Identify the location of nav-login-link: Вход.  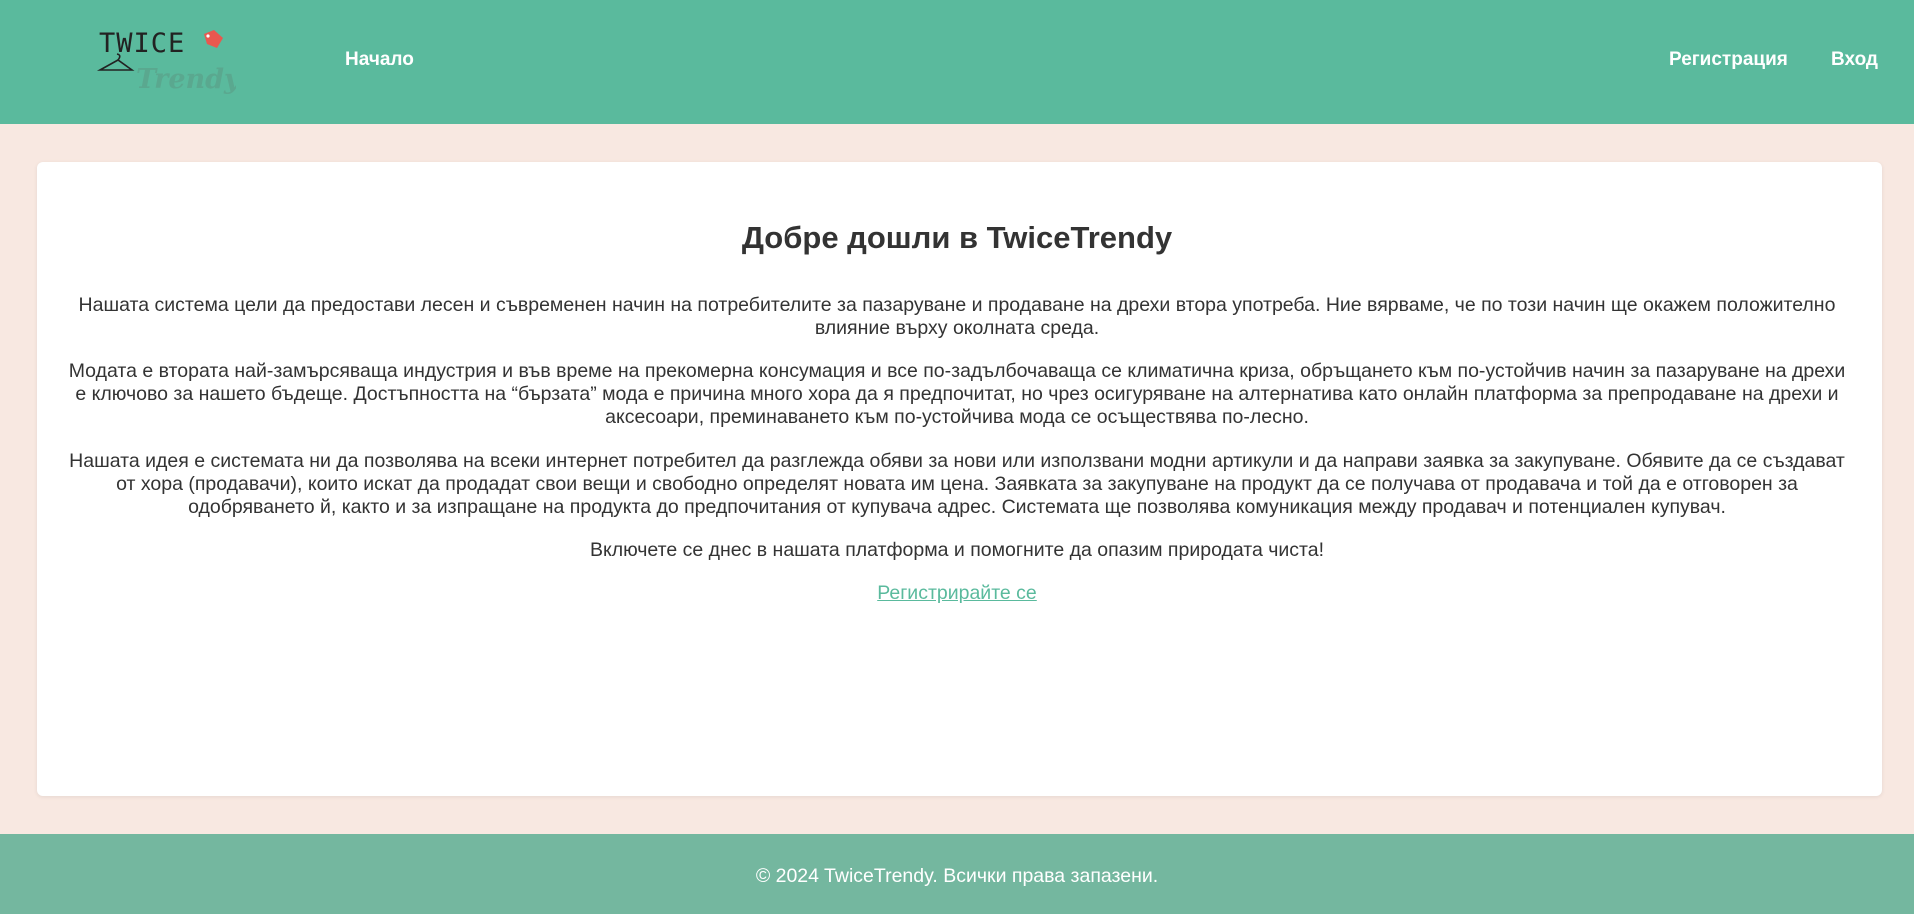
(1854, 60).